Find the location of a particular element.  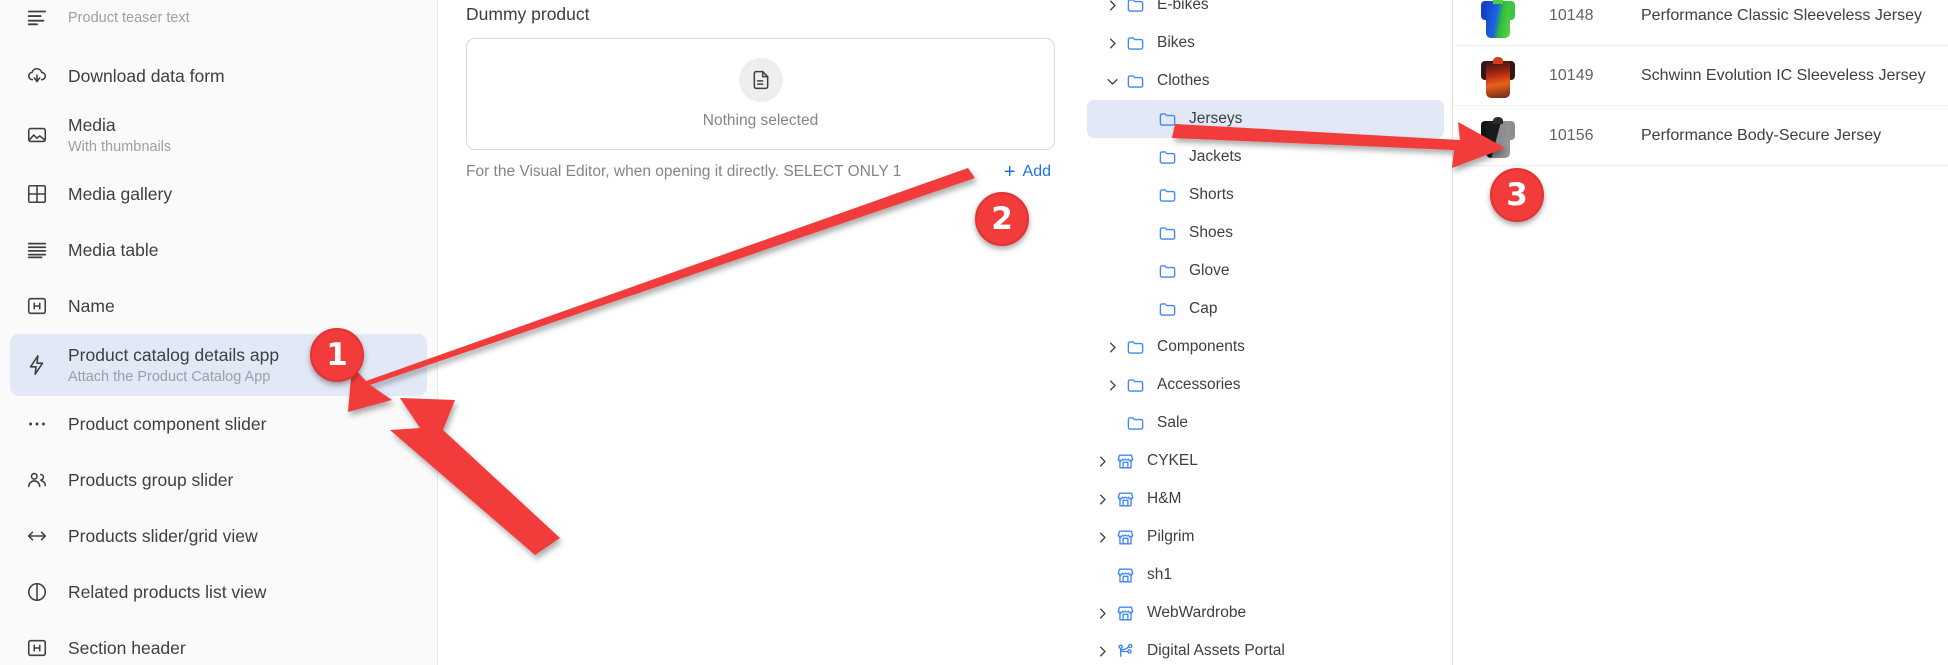

sidebar-item-texts: Related products list view is located at coordinates (167, 592).